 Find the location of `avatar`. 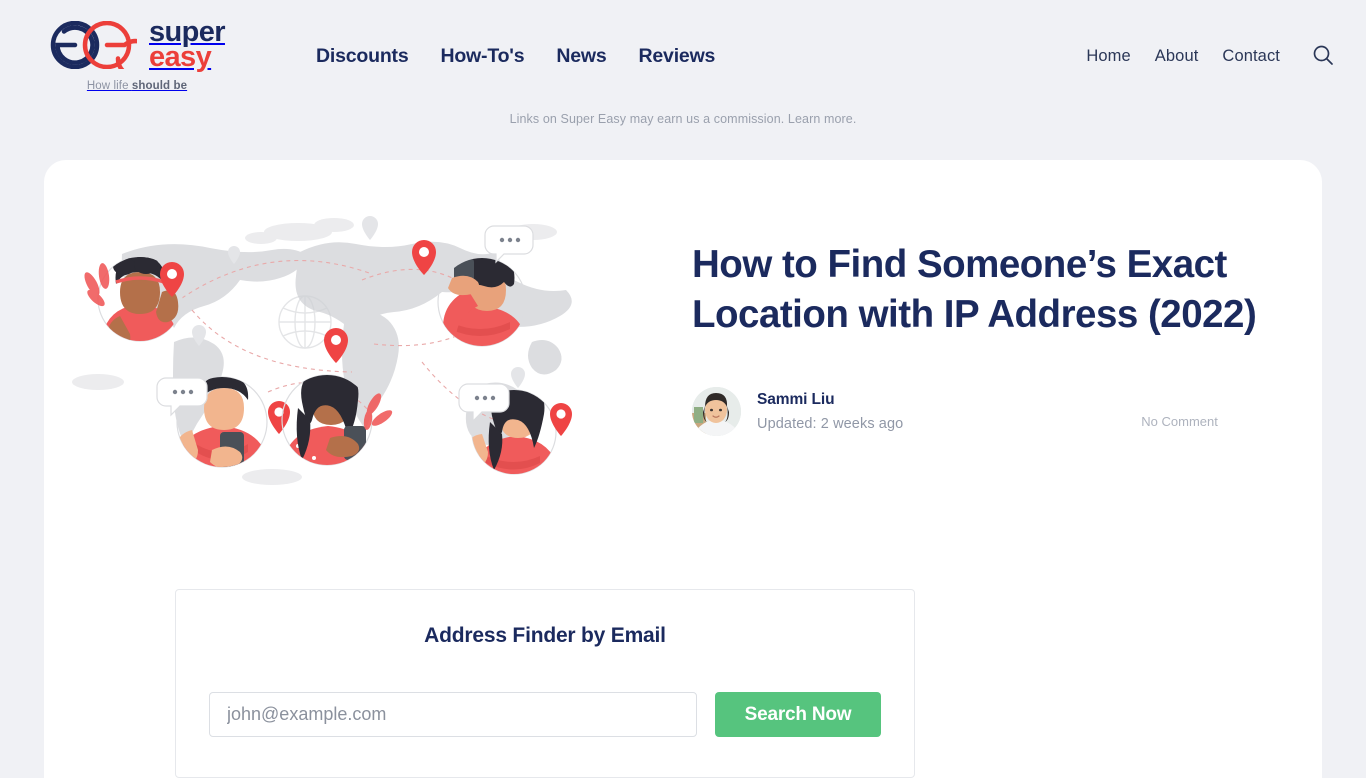

avatar is located at coordinates (716, 412).